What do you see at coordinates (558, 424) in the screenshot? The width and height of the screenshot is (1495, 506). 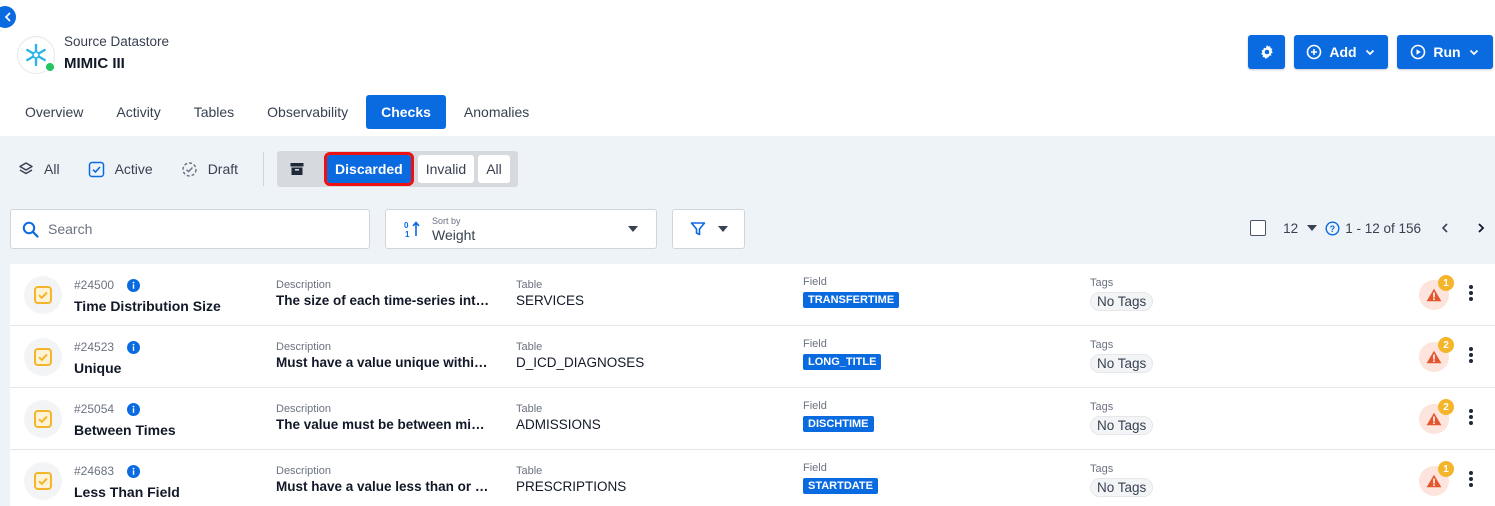 I see `check-table: ADMISSIONS` at bounding box center [558, 424].